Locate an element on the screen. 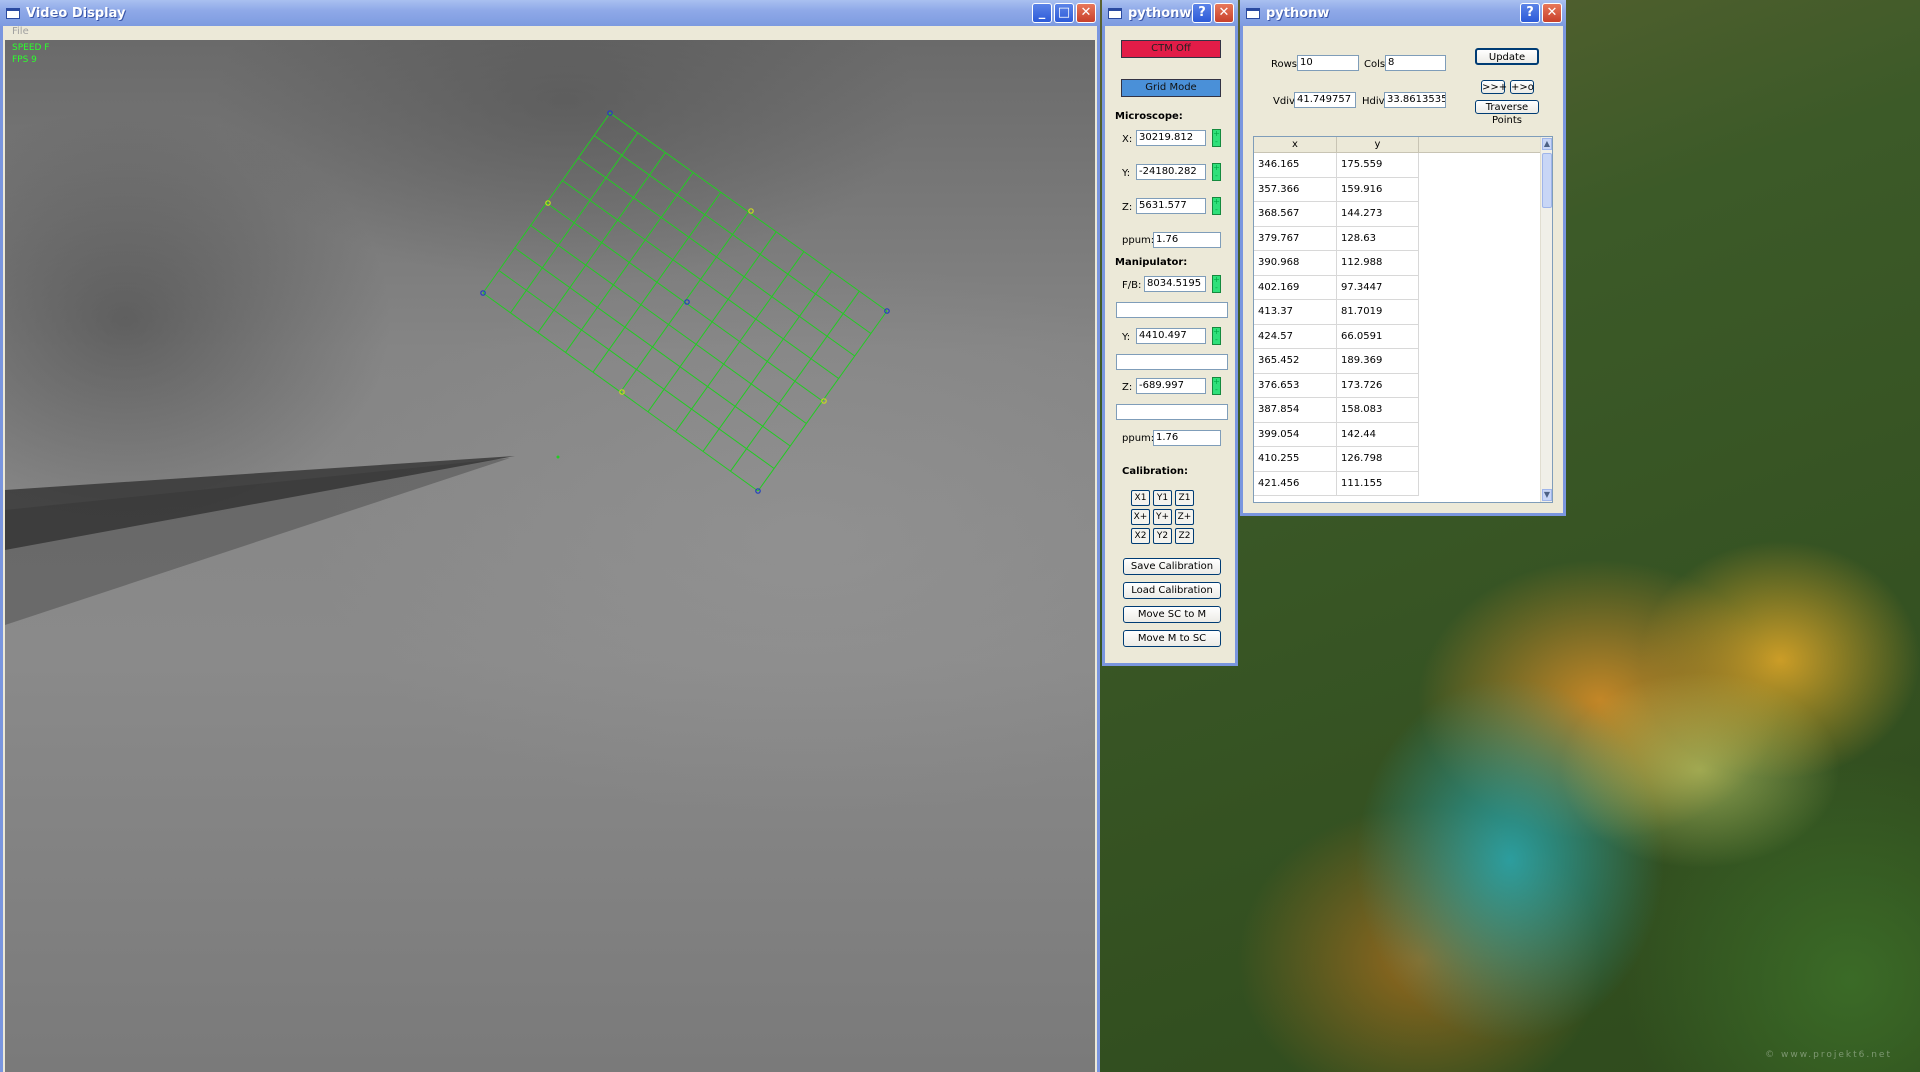  cell-y: 159.916 is located at coordinates (1378, 189).